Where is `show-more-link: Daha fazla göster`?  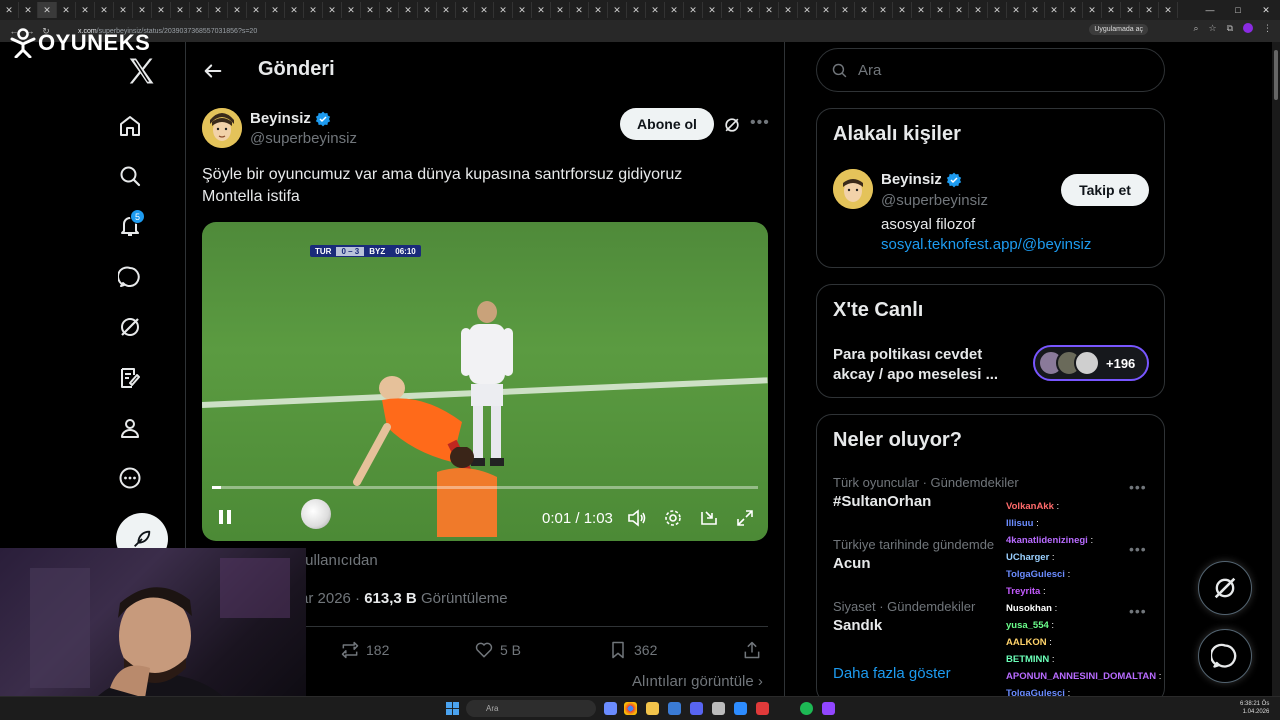 show-more-link: Daha fazla göster is located at coordinates (892, 673).